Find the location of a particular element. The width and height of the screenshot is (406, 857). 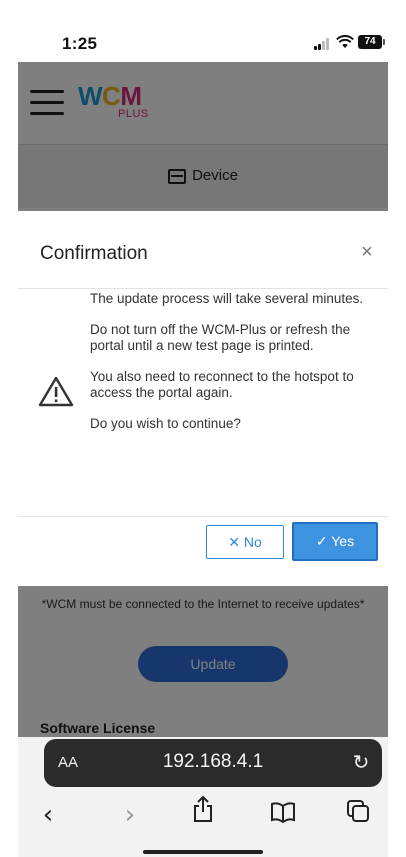

address-bar: AA 192.168.4.1 ↻ is located at coordinates (213, 763).